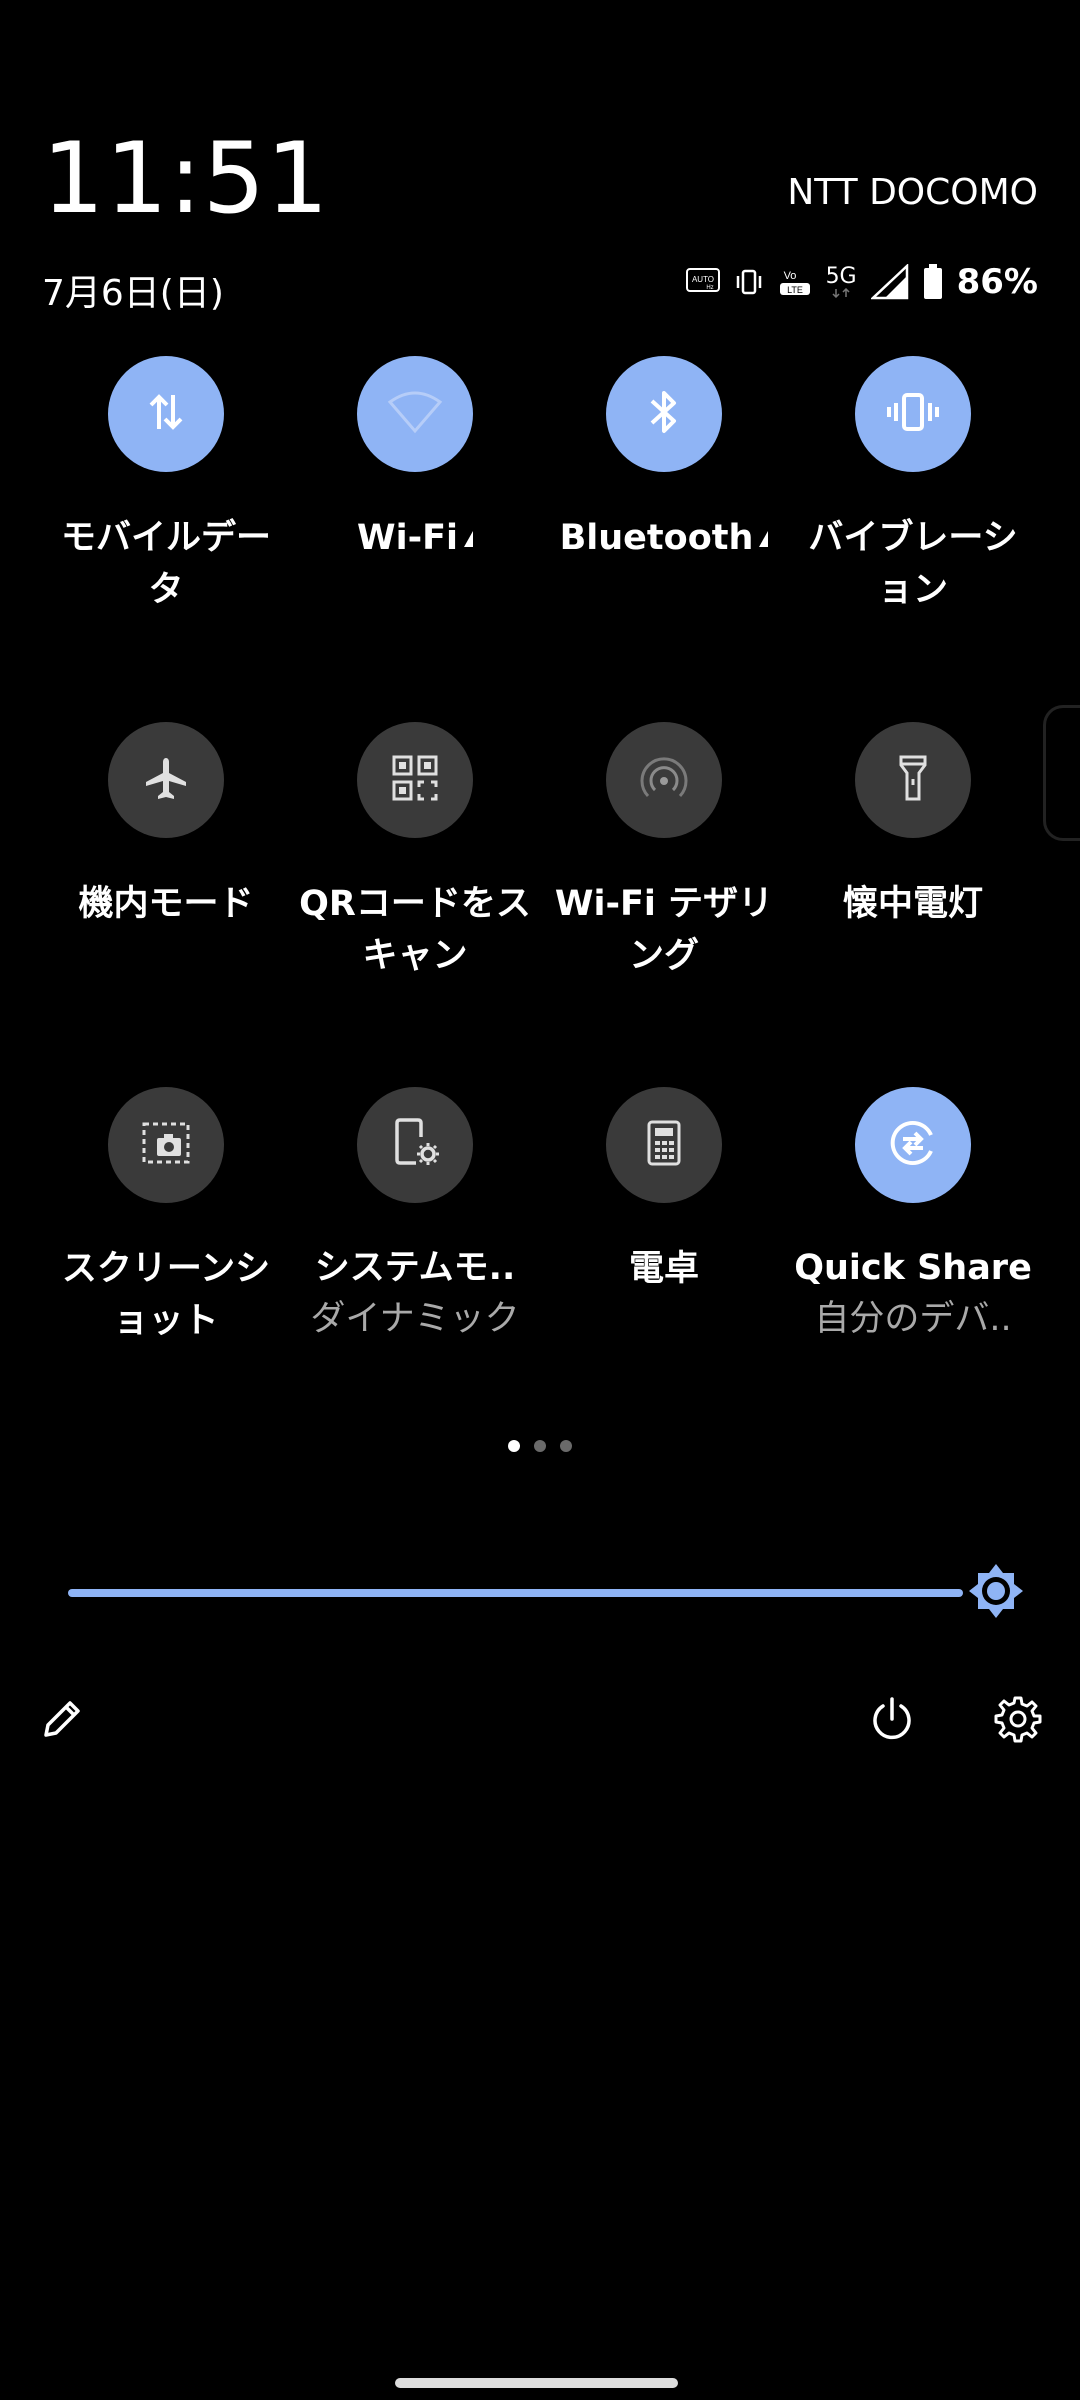 The image size is (1080, 2400). I want to click on network-type-label: 5G, so click(841, 276).